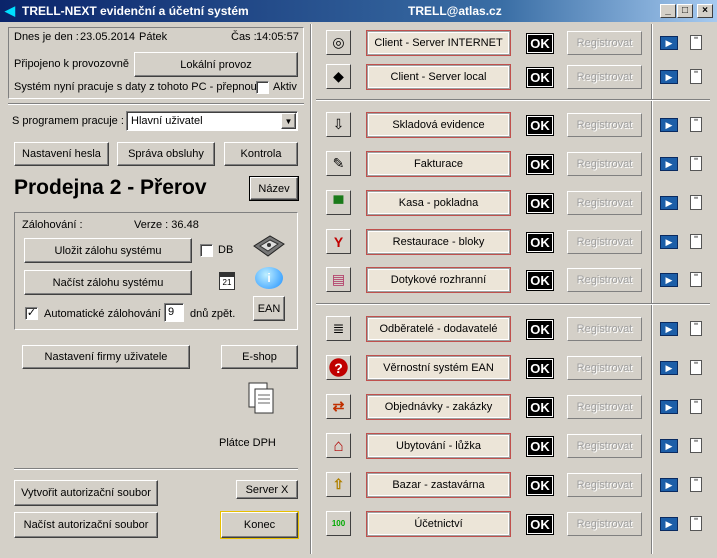  What do you see at coordinates (338, 367) in the screenshot?
I see `question-icon: ?` at bounding box center [338, 367].